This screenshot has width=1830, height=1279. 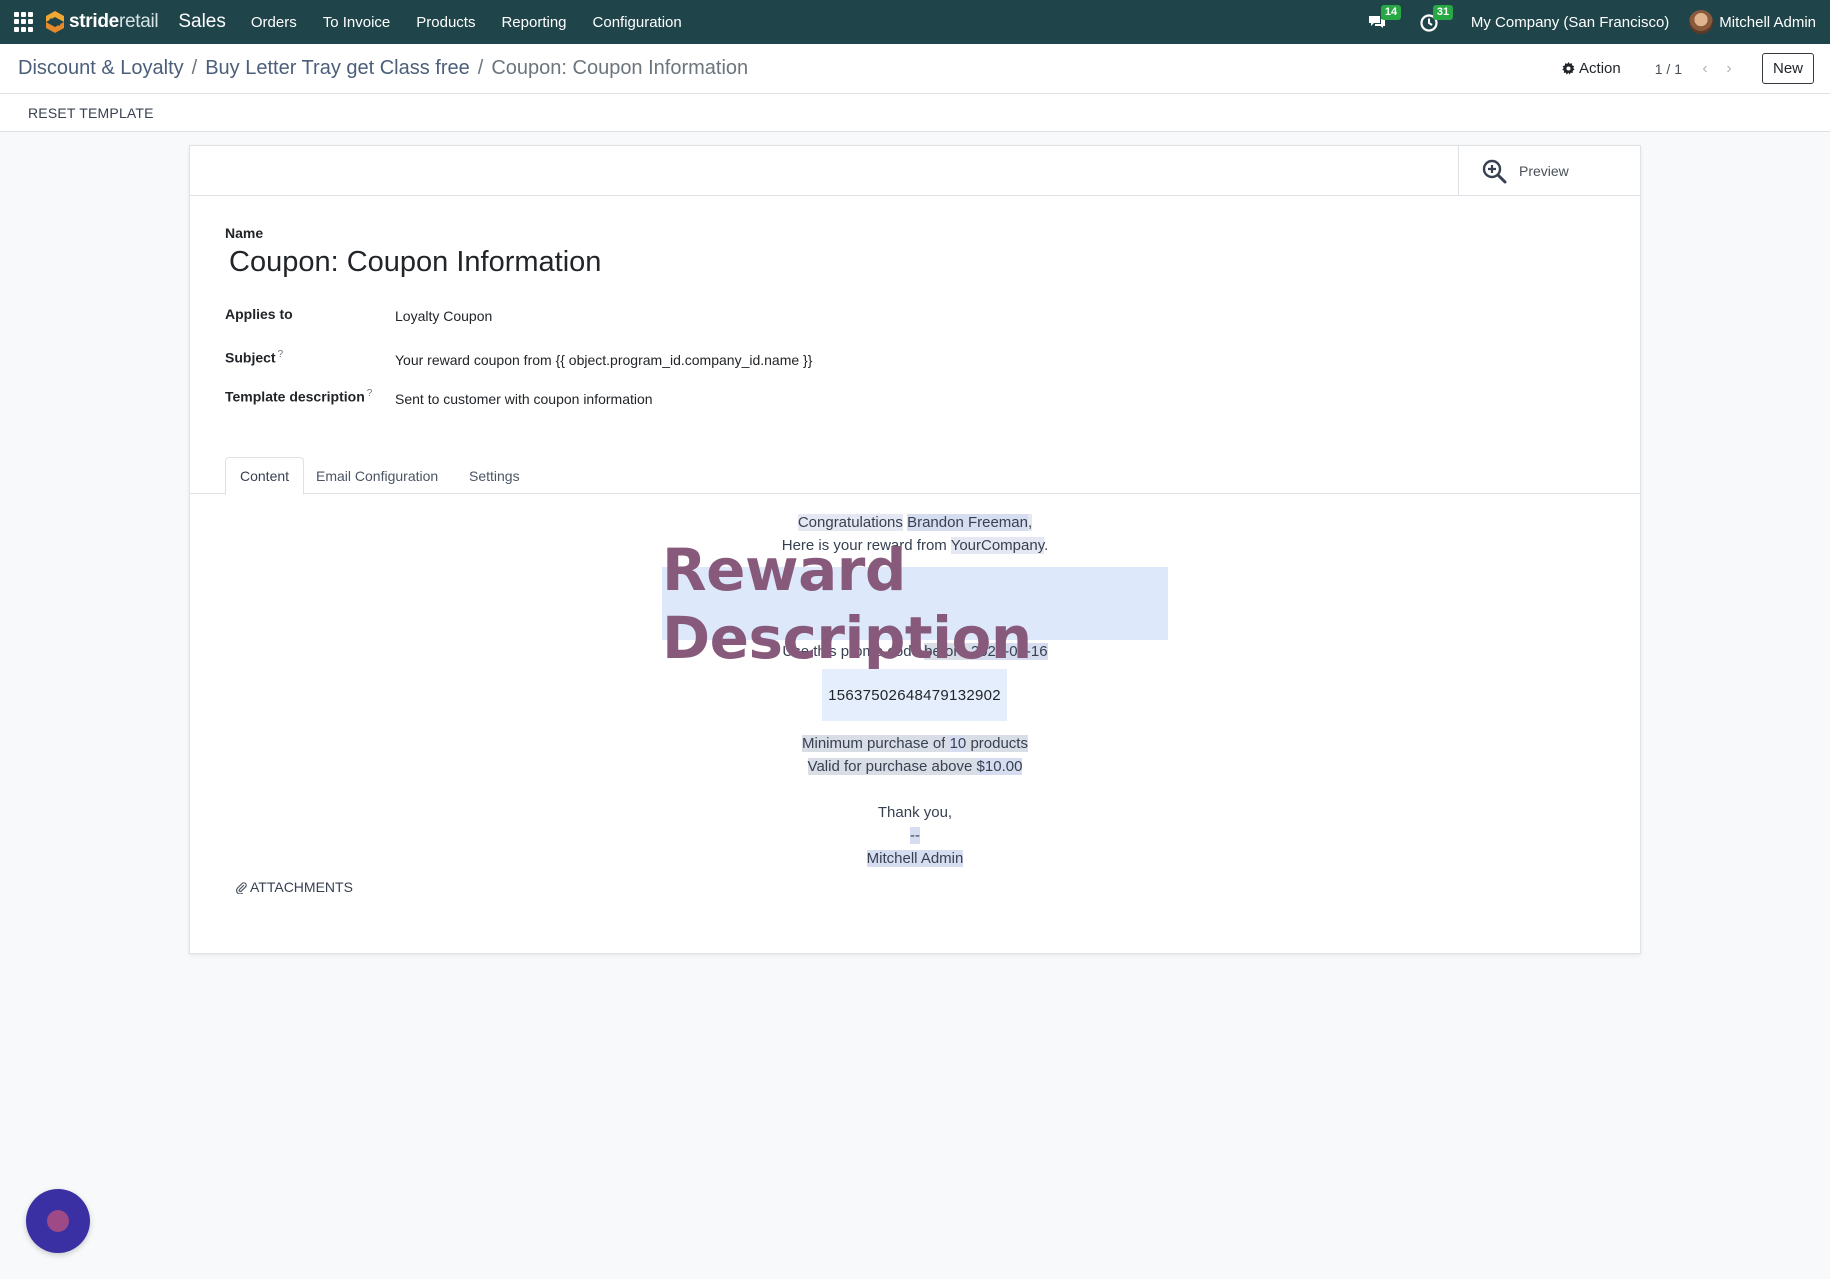 What do you see at coordinates (94, 21) in the screenshot?
I see `brand-name-part1: stride` at bounding box center [94, 21].